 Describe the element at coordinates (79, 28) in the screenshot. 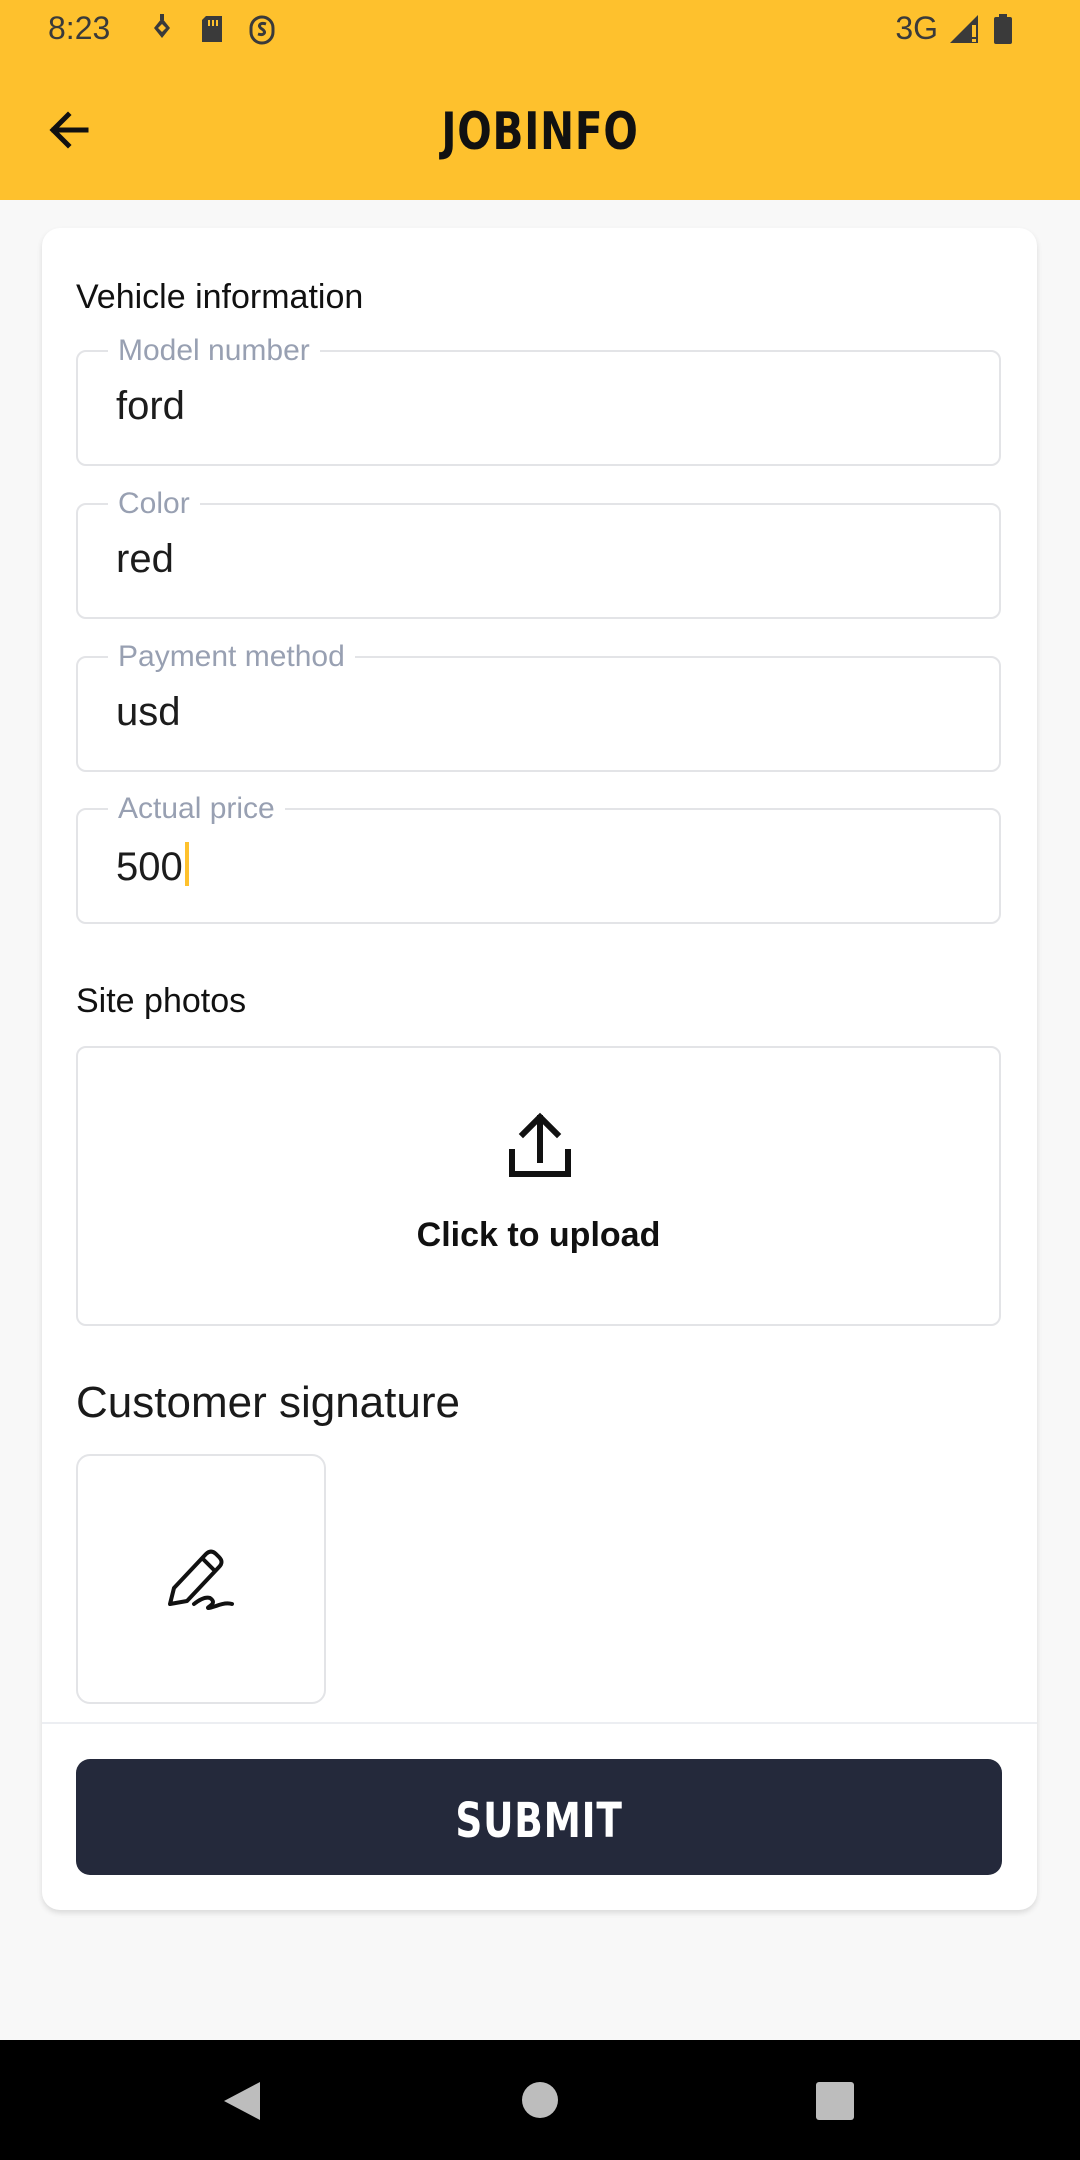

I see `status-time: 8:23` at that location.